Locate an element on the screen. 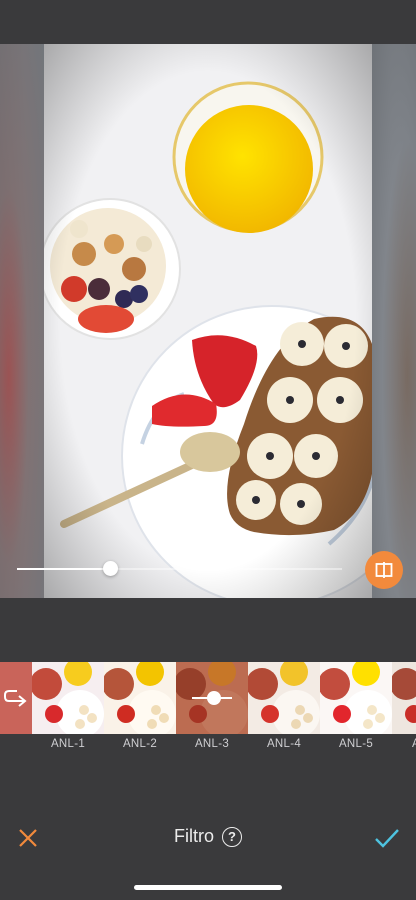 This screenshot has height=900, width=416. checkmark-icon is located at coordinates (387, 838).